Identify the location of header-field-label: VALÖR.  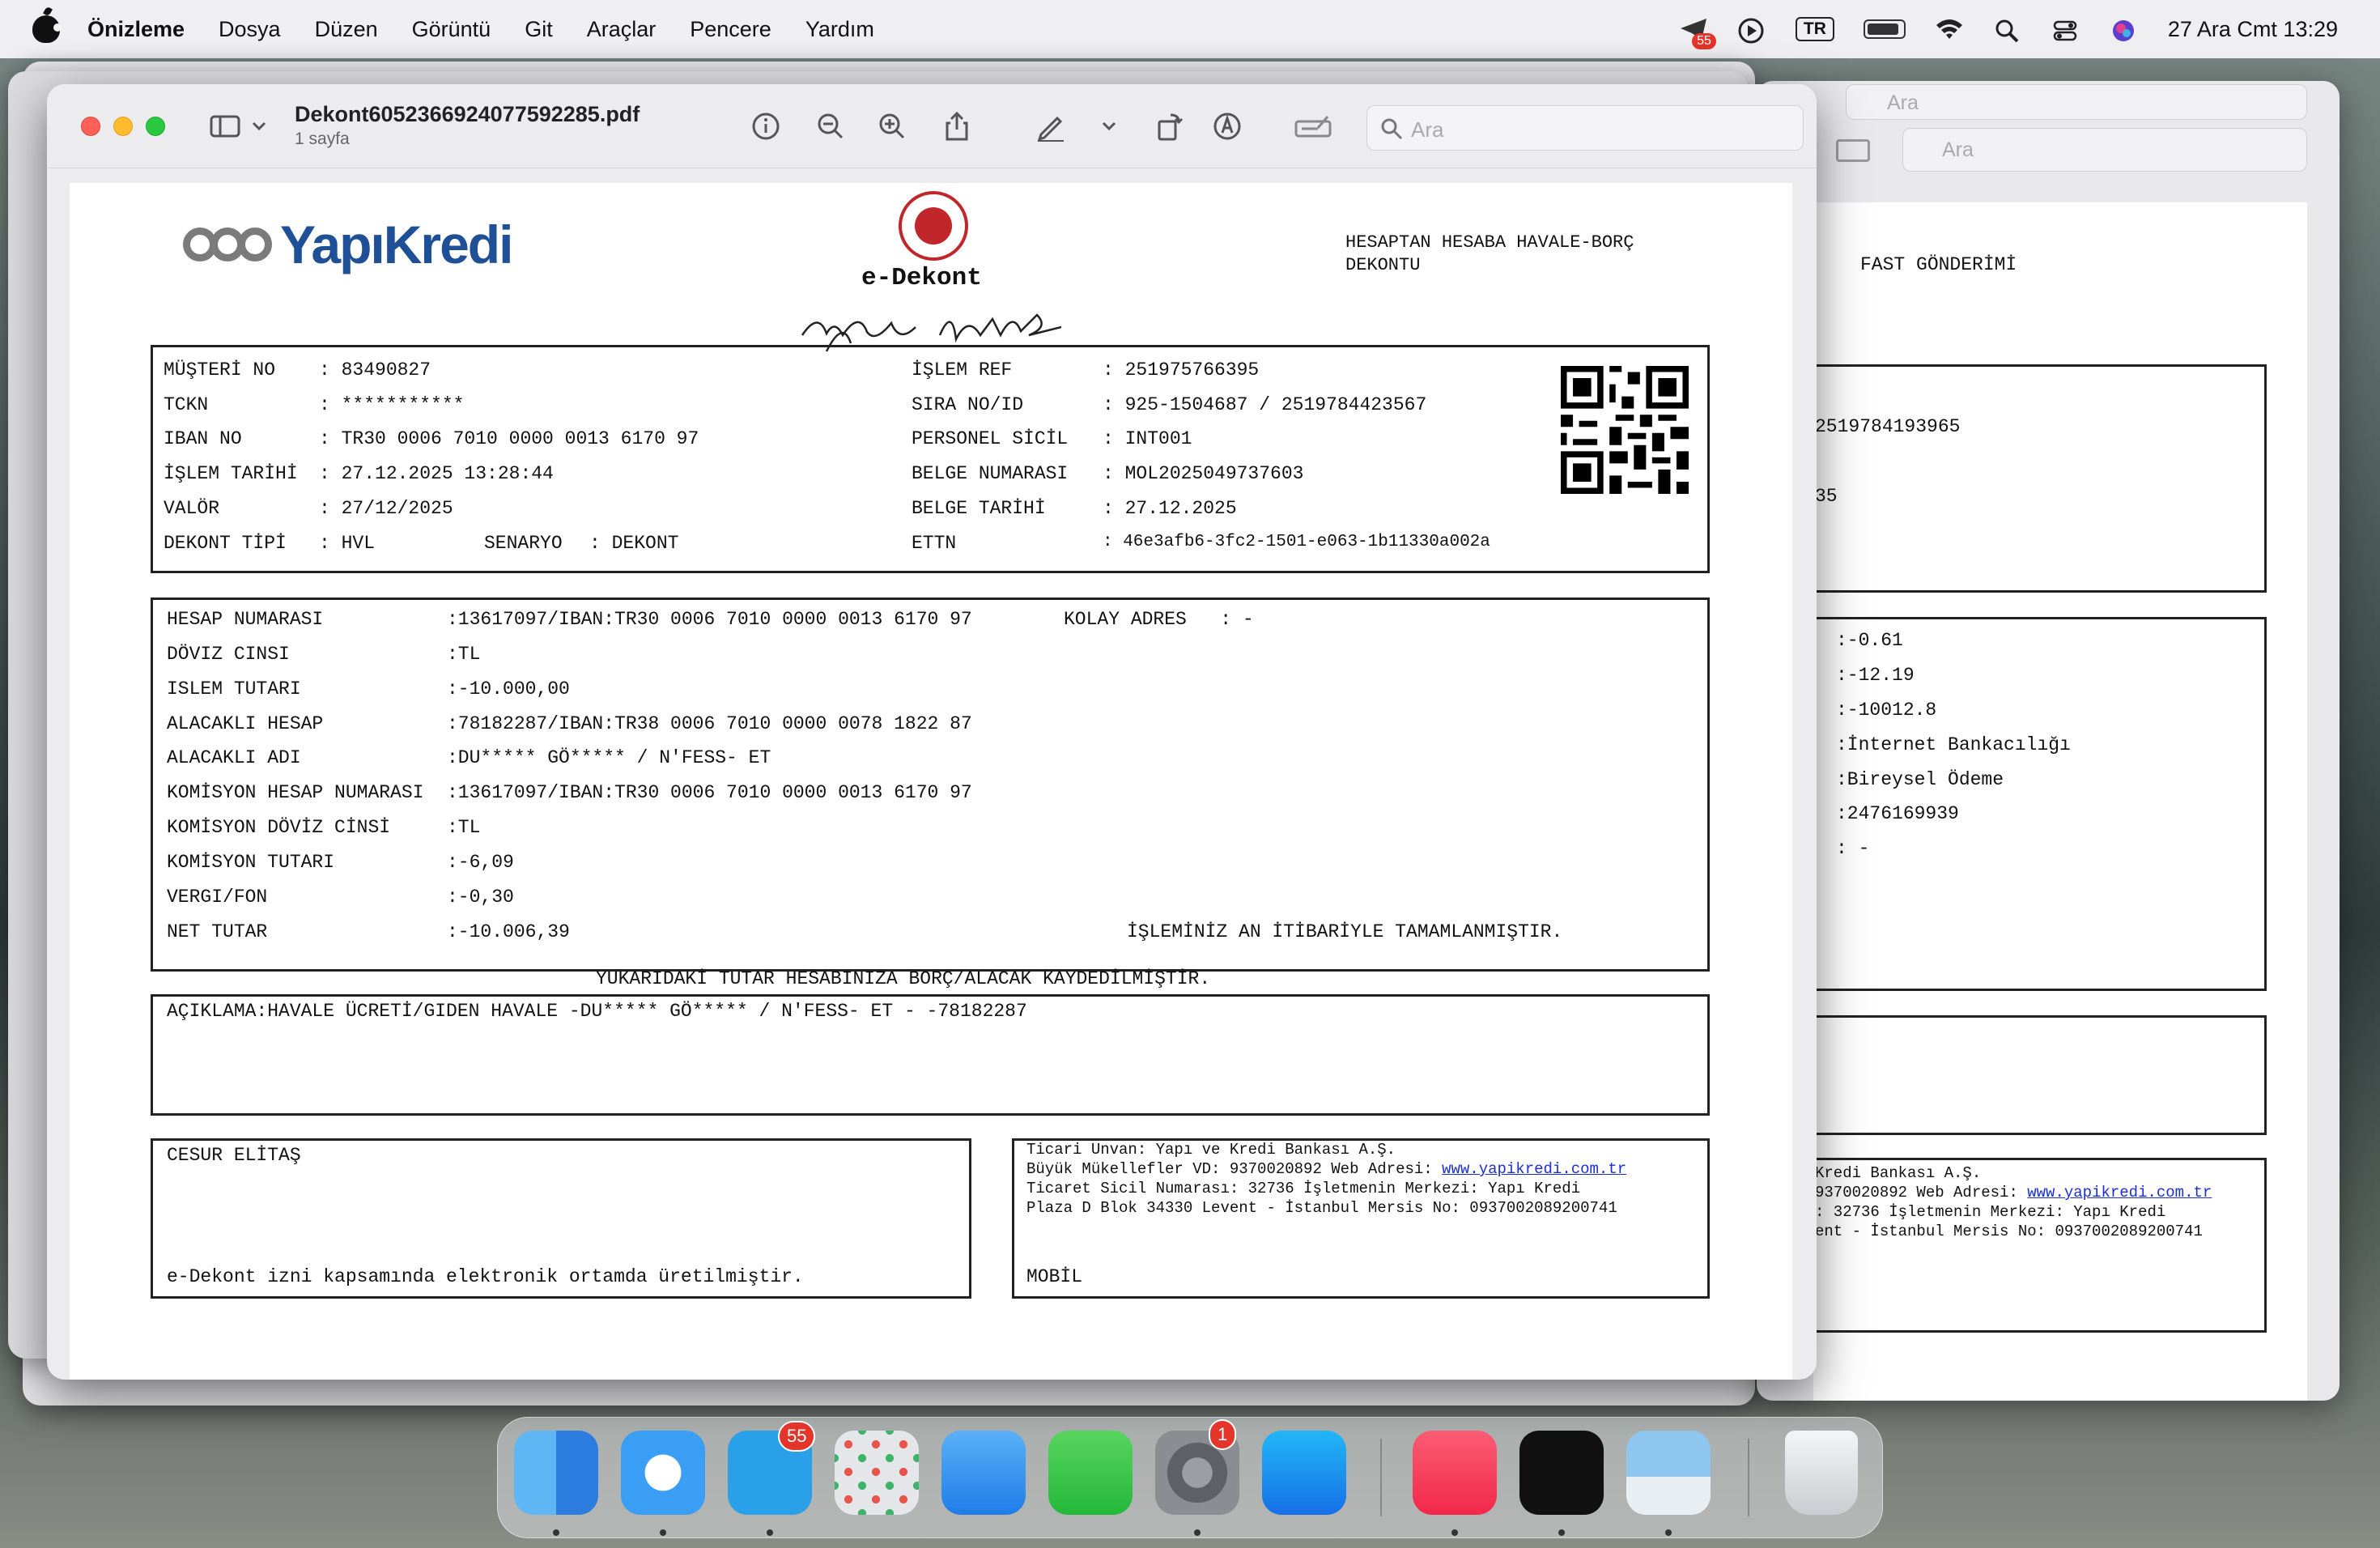
(192, 508).